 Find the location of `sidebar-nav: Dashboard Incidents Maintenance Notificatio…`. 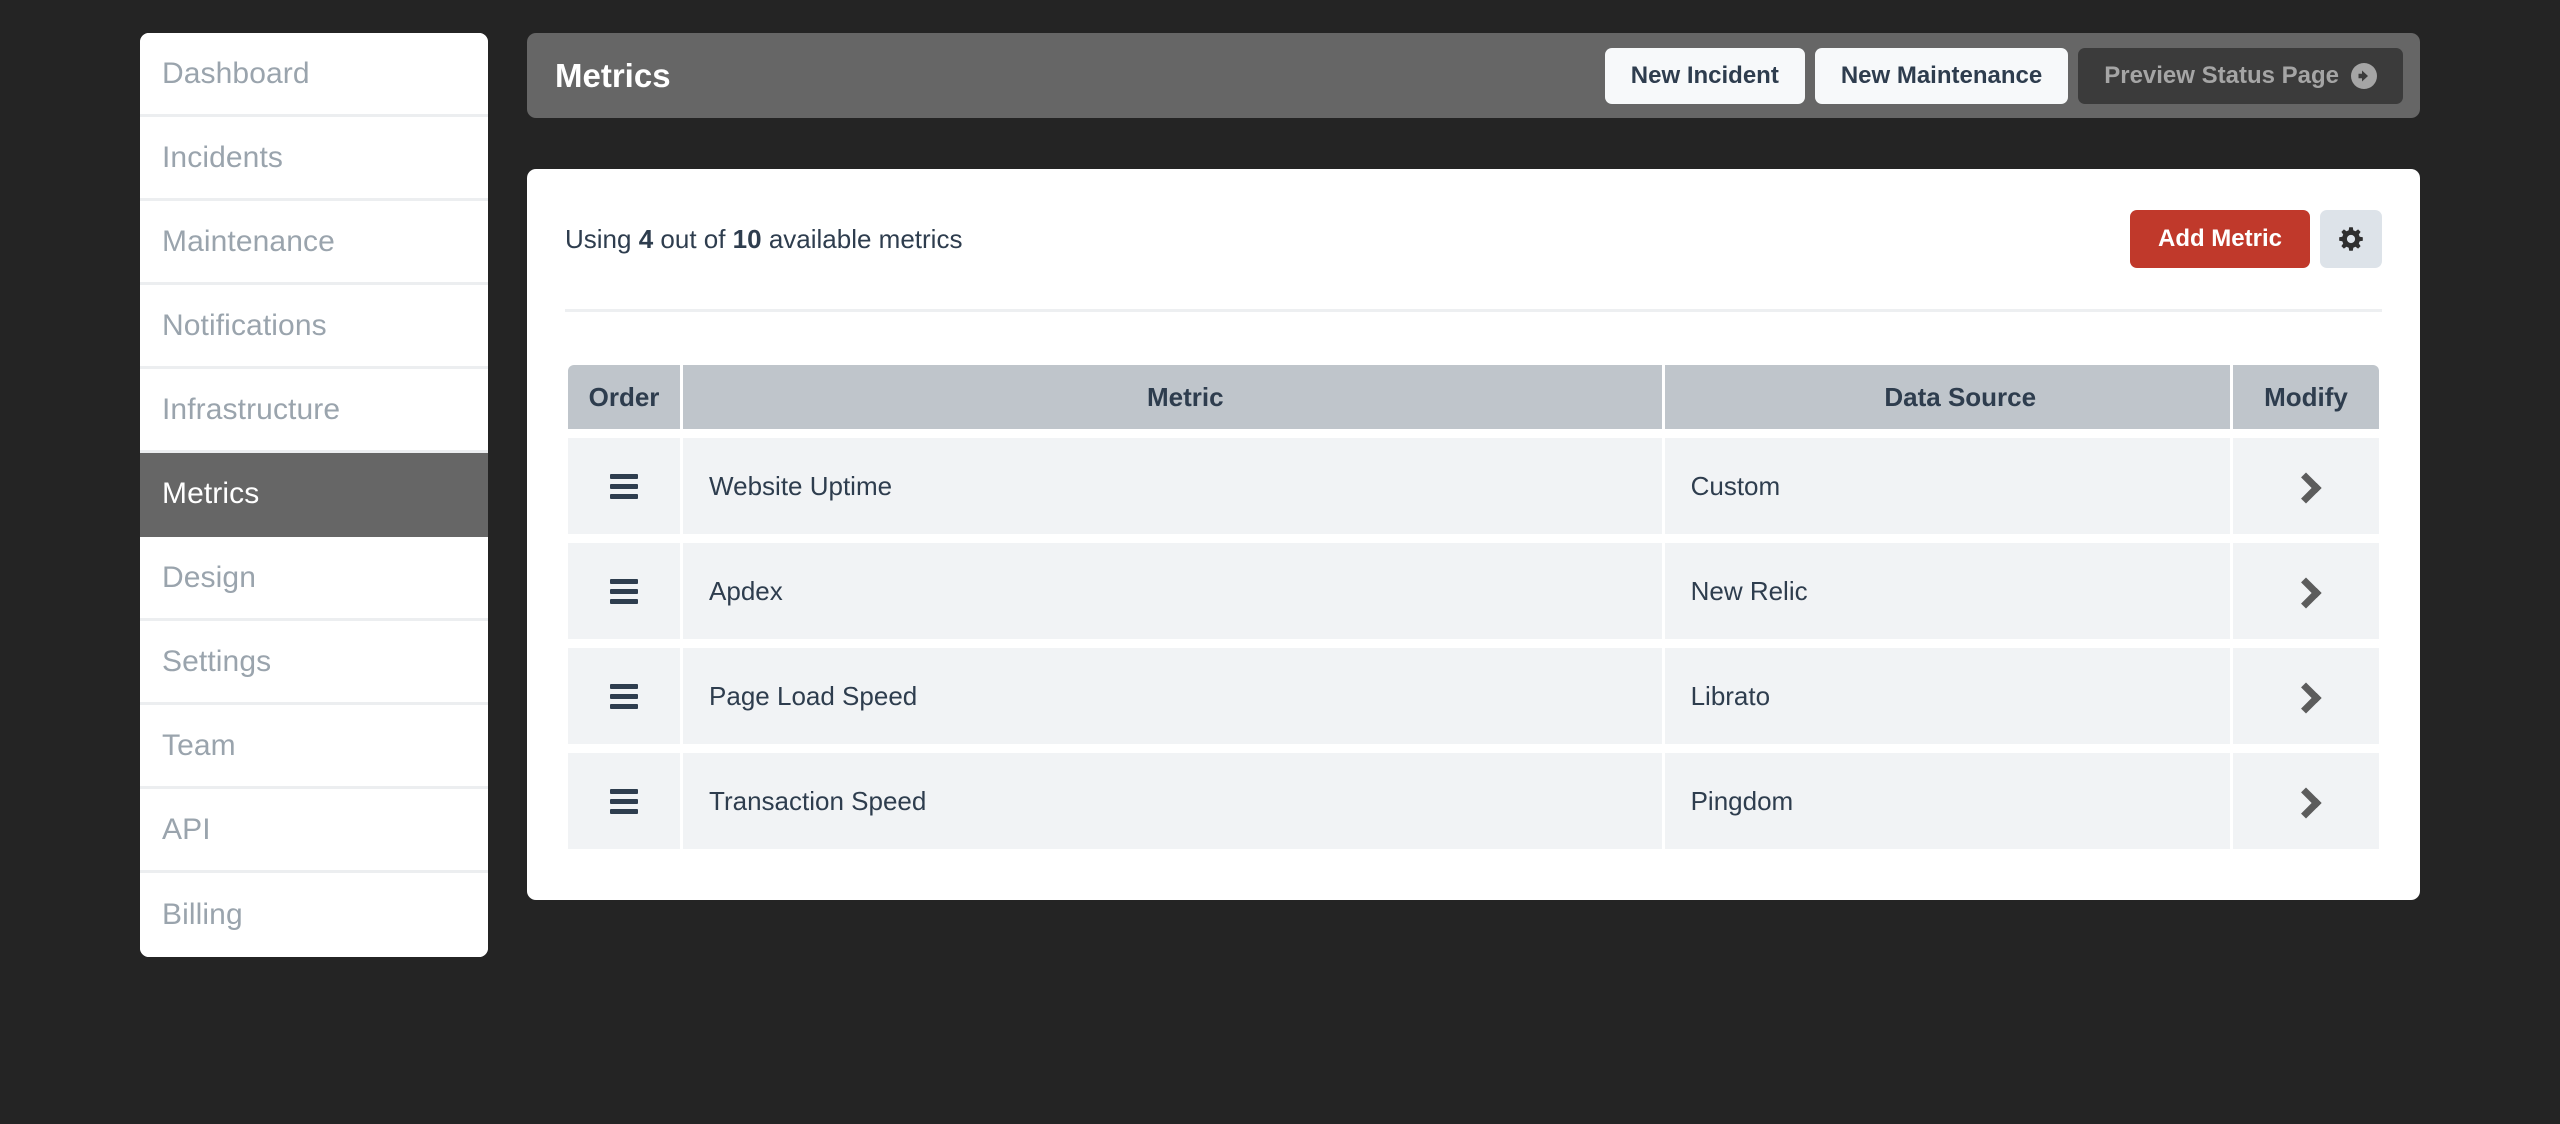

sidebar-nav: Dashboard Incidents Maintenance Notificatio… is located at coordinates (314, 495).